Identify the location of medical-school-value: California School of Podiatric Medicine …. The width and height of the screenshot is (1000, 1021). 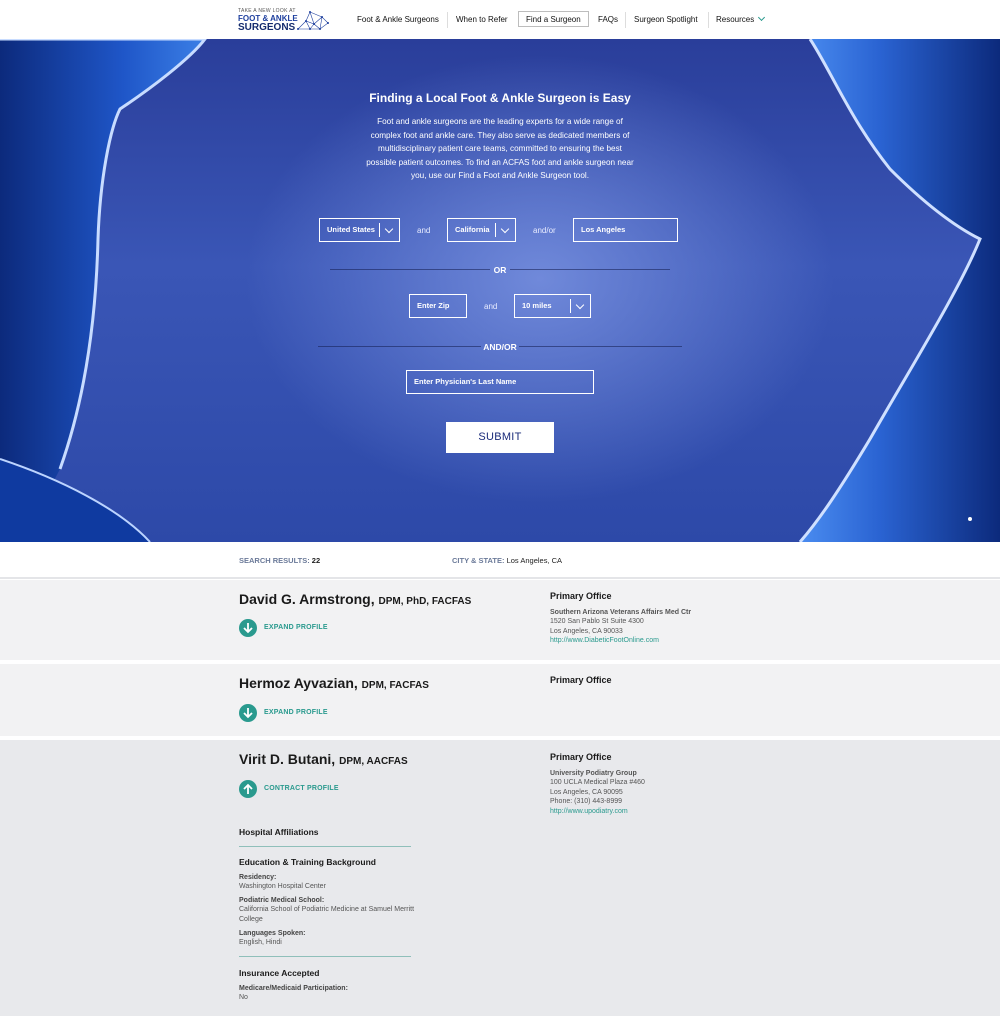
(327, 914).